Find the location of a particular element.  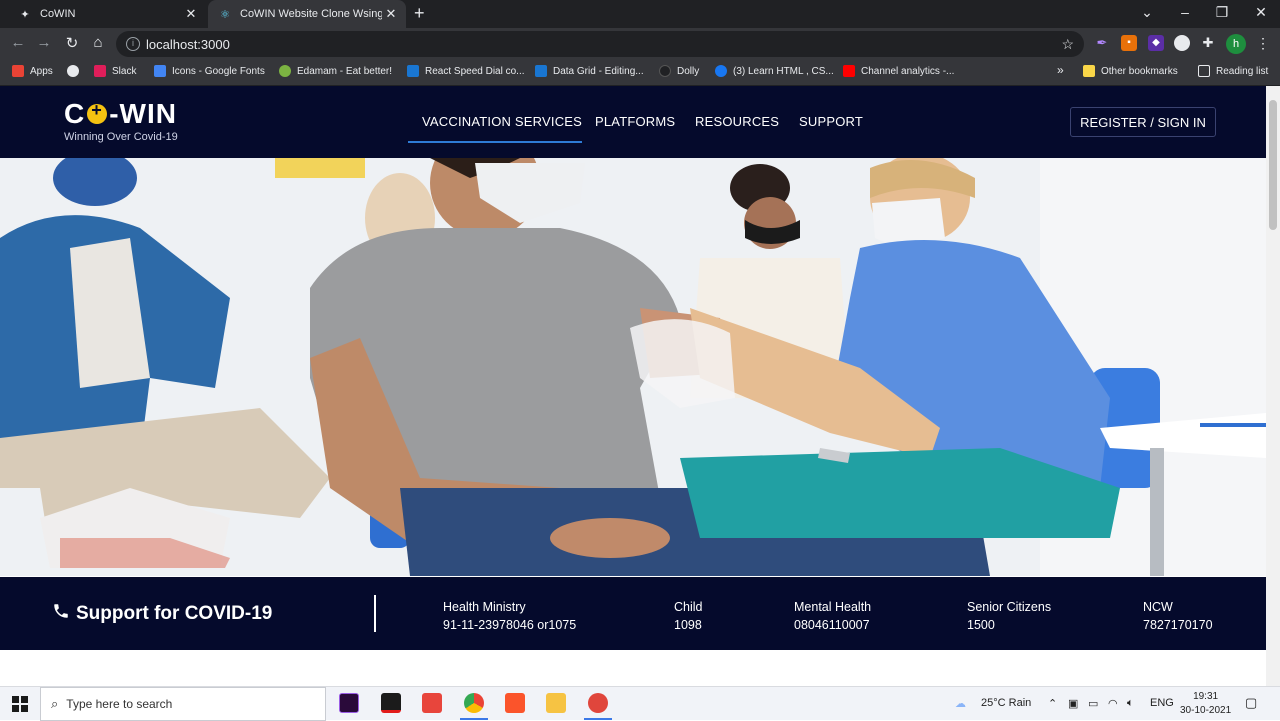

nav-platforms: PLATFORMS is located at coordinates (635, 121).